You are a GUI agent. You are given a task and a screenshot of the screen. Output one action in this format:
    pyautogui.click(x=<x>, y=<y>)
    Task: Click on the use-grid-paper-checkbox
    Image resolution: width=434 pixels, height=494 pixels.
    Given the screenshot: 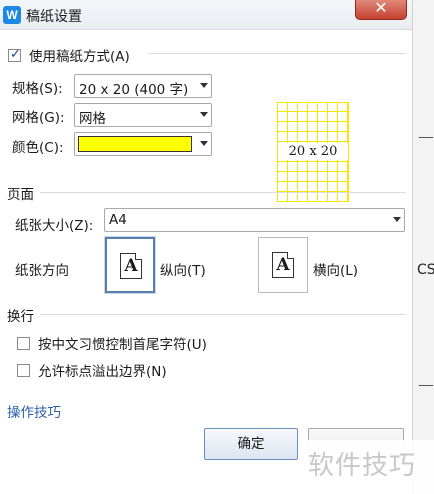 What is the action you would take?
    pyautogui.click(x=14, y=54)
    